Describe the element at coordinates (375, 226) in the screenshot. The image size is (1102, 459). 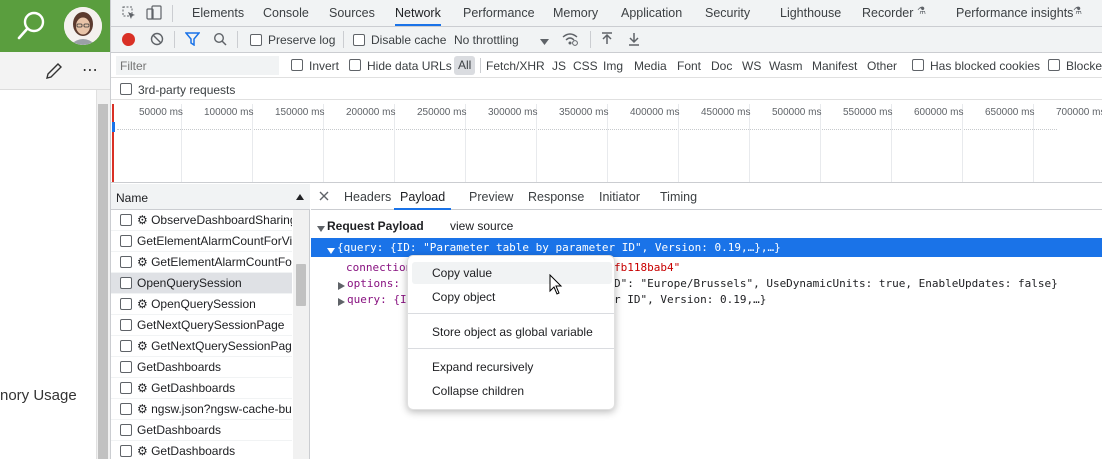
I see `request-payload-title: Request Payload` at that location.